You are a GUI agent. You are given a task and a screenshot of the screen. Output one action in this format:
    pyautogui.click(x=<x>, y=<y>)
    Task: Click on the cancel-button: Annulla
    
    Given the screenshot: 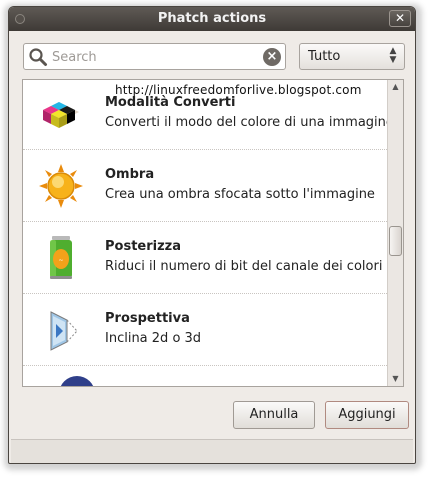 What is the action you would take?
    pyautogui.click(x=274, y=415)
    